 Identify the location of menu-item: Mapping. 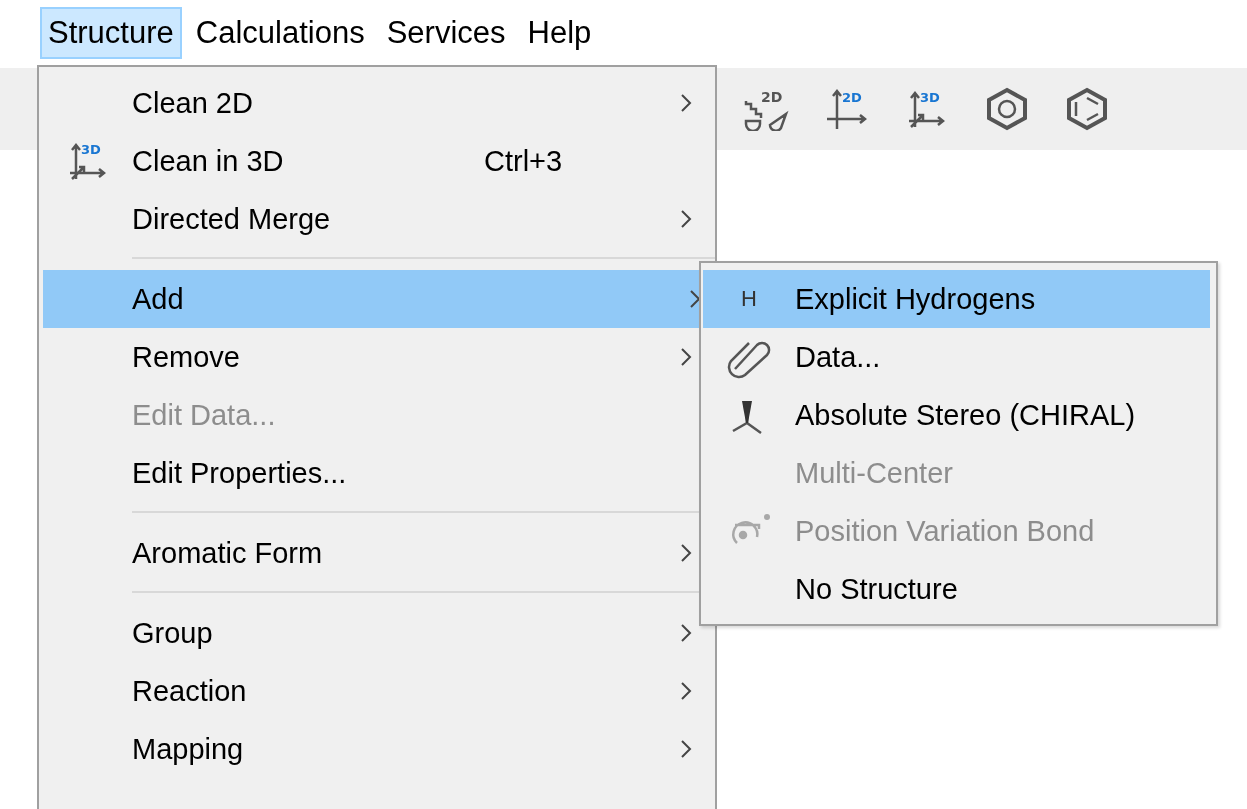
(371, 749).